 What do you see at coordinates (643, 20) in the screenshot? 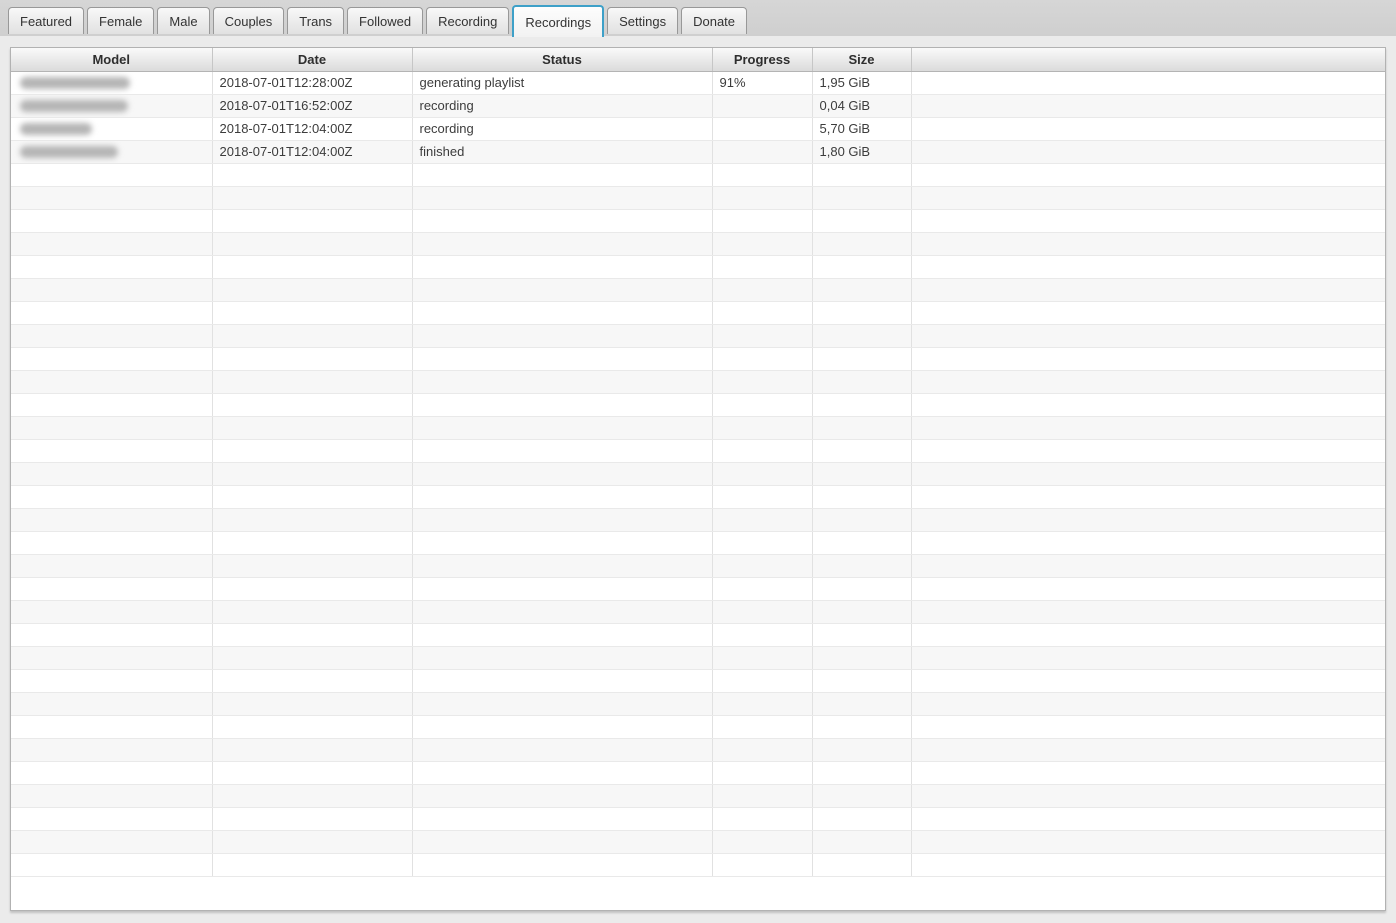
I see `tab-settings: Settings` at bounding box center [643, 20].